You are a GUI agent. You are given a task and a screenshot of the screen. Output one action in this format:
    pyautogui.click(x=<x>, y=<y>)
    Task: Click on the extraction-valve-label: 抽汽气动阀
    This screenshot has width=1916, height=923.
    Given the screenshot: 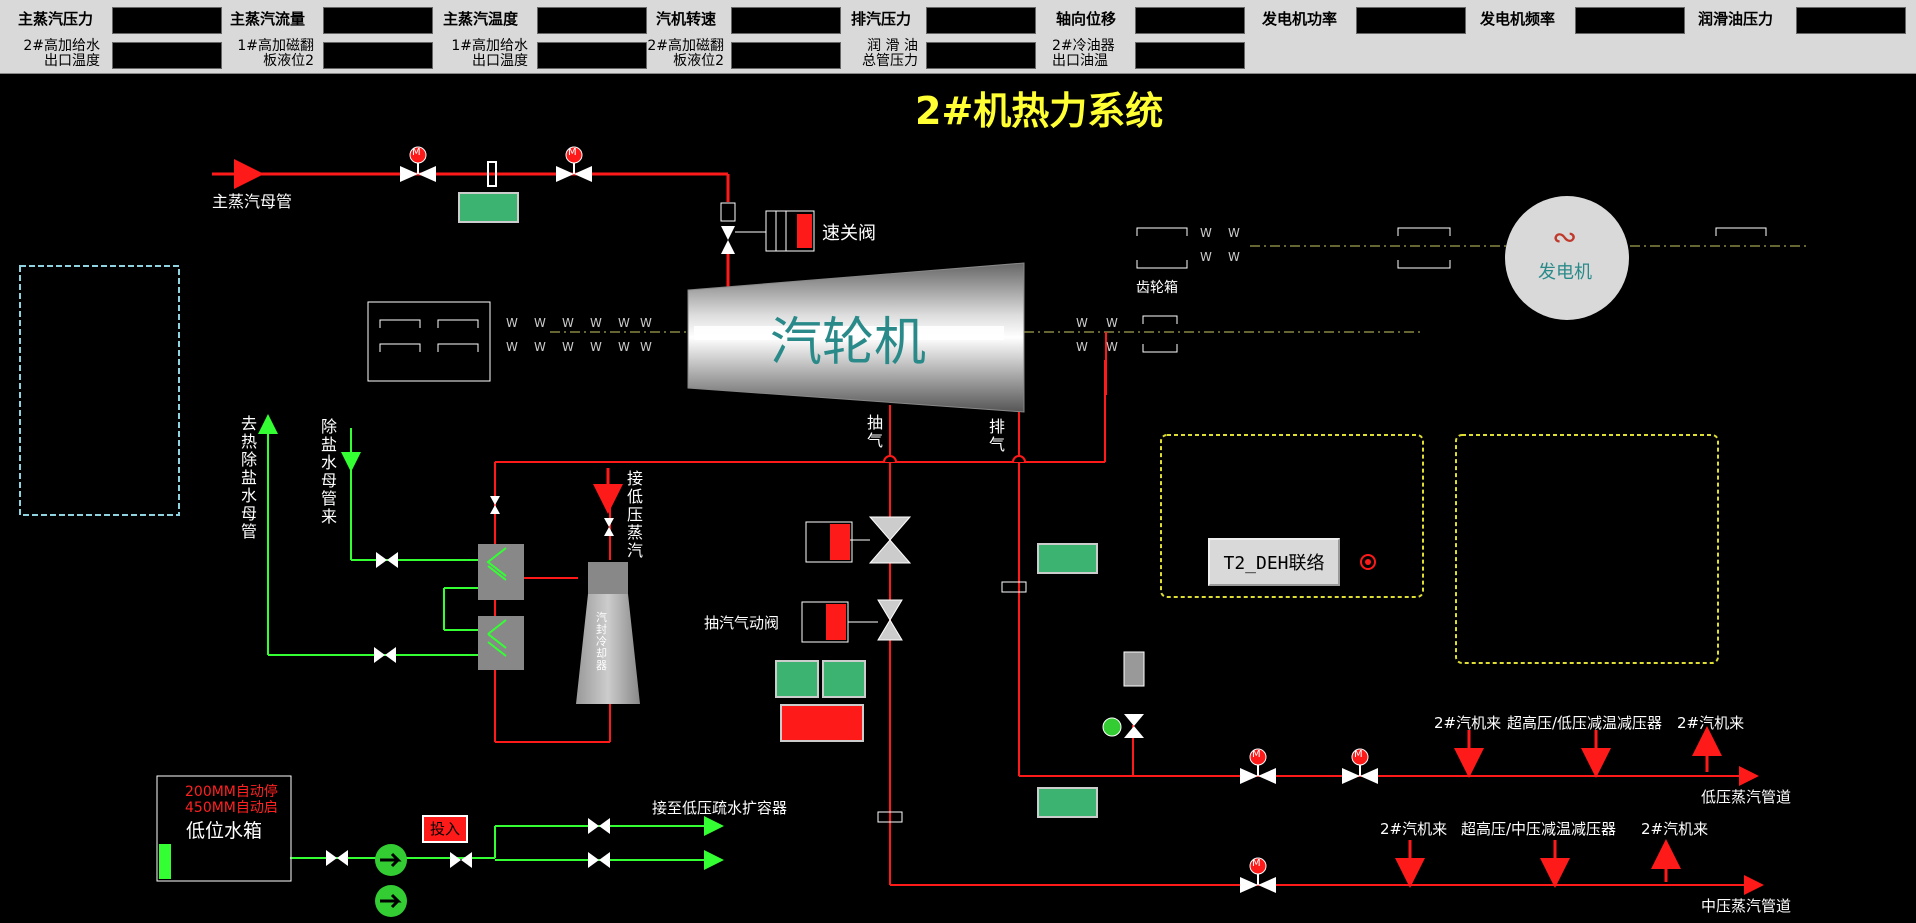 What is the action you would take?
    pyautogui.click(x=742, y=623)
    